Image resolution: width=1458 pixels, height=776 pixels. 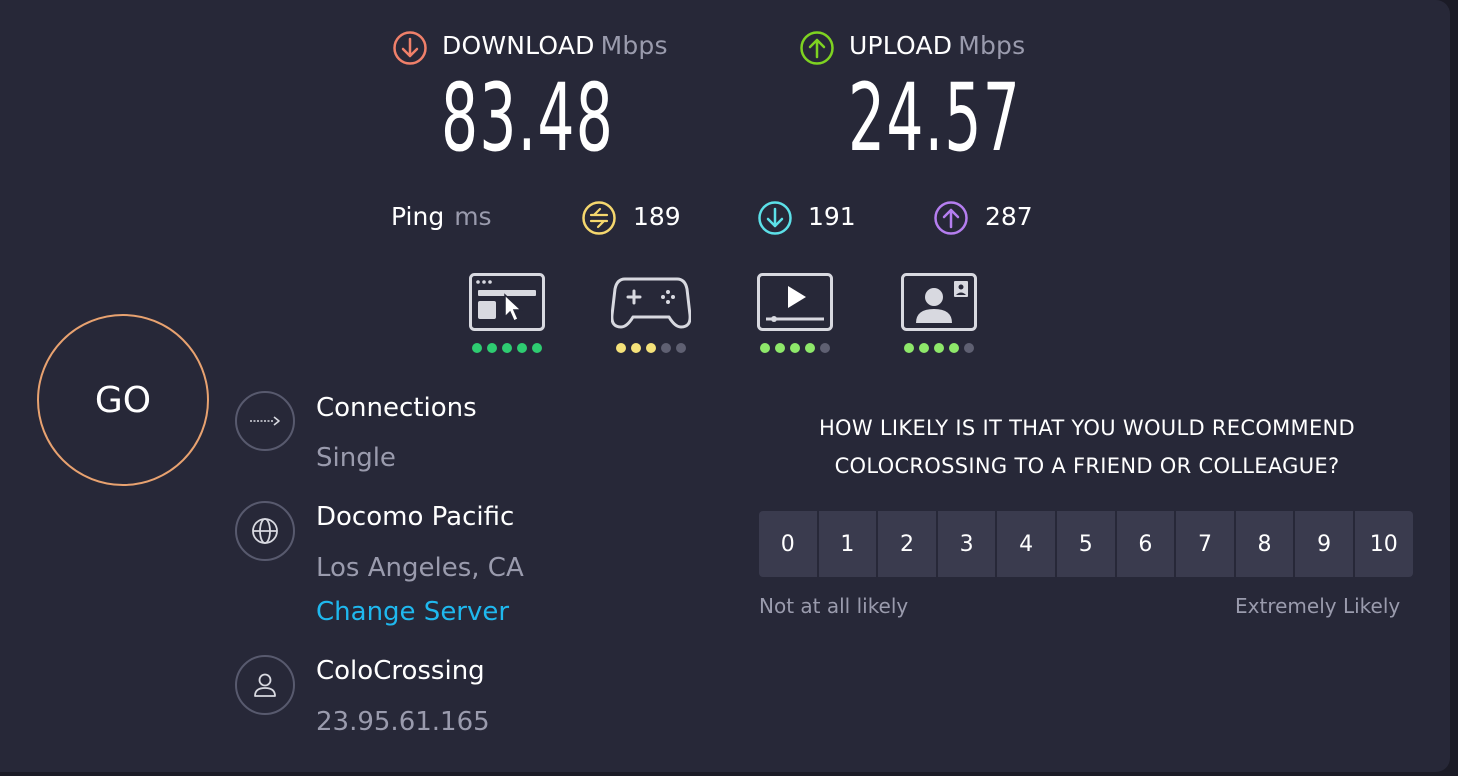 What do you see at coordinates (937, 45) in the screenshot?
I see `upload-label: UPLOAD Mbps` at bounding box center [937, 45].